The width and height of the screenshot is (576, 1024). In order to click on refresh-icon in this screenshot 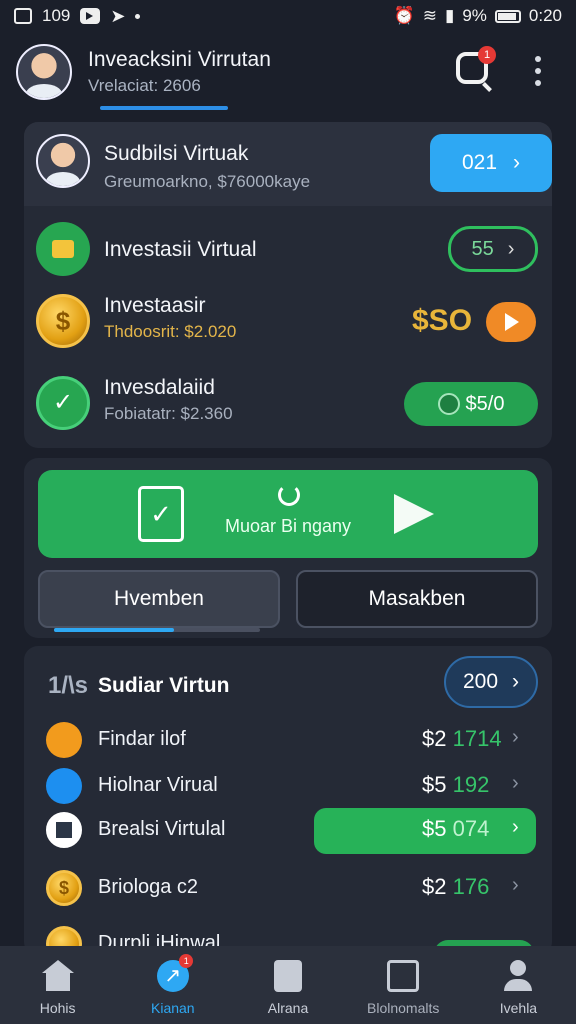, I will do `click(289, 495)`.